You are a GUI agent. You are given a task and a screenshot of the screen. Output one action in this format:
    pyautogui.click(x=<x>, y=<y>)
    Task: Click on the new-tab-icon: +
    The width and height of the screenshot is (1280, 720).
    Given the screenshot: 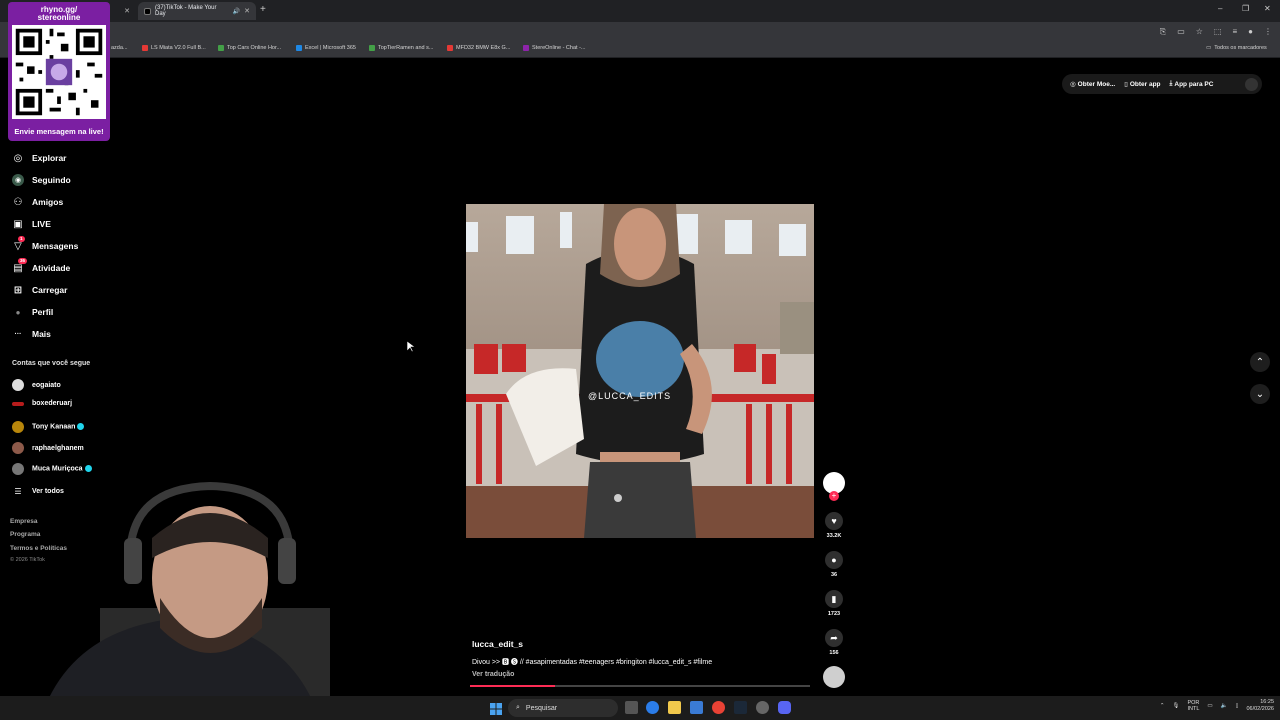 What is the action you would take?
    pyautogui.click(x=263, y=9)
    